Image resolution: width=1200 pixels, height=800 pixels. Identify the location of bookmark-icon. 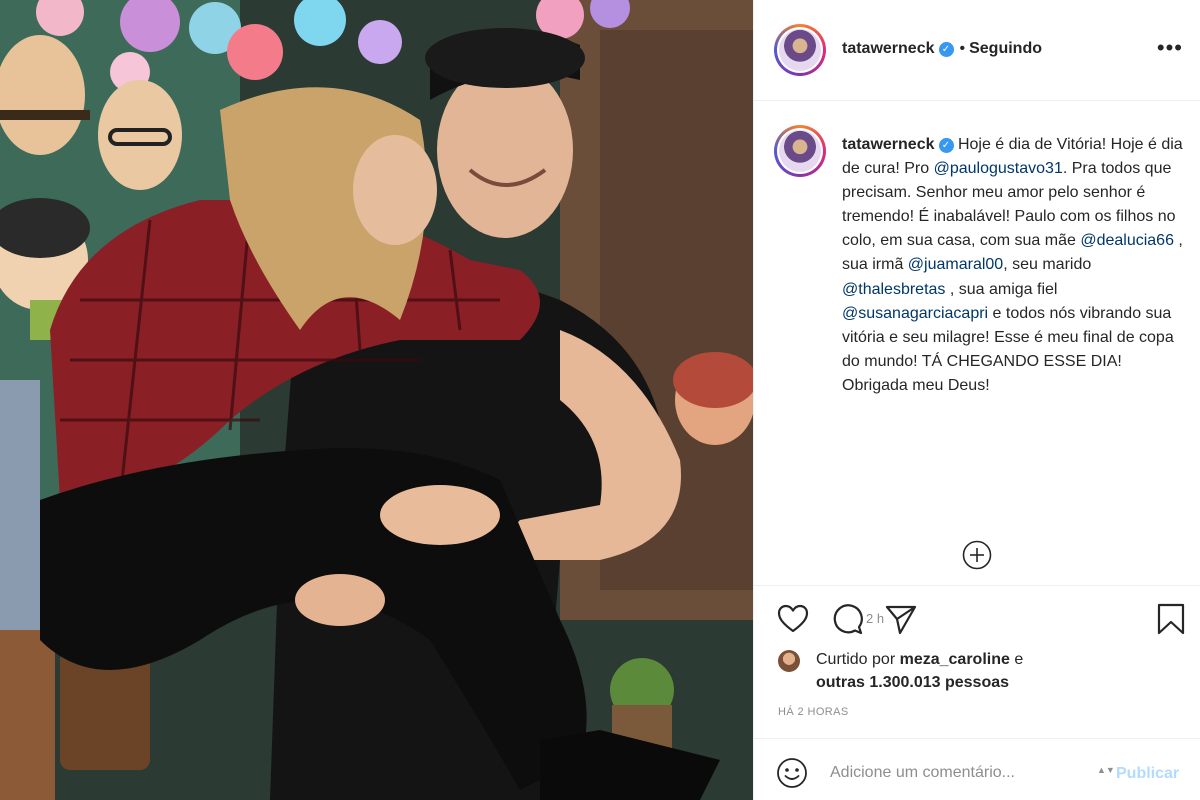
(1171, 619).